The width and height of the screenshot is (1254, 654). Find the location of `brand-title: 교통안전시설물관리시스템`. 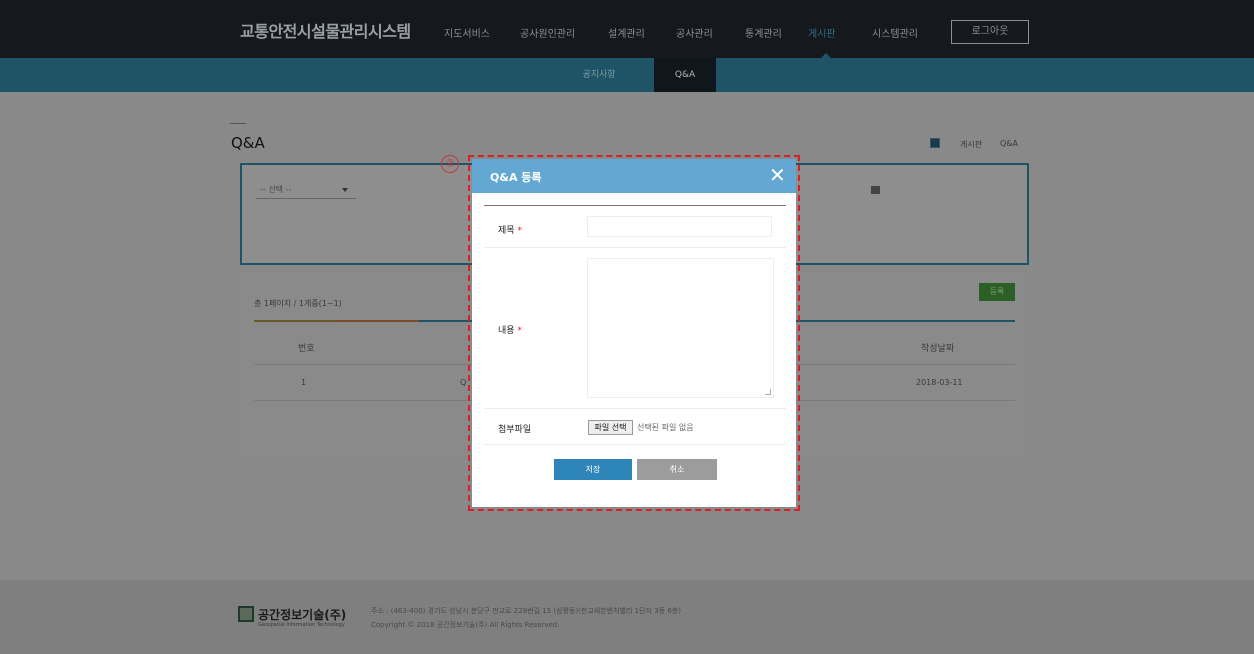

brand-title: 교통안전시설물관리시스템 is located at coordinates (325, 30).